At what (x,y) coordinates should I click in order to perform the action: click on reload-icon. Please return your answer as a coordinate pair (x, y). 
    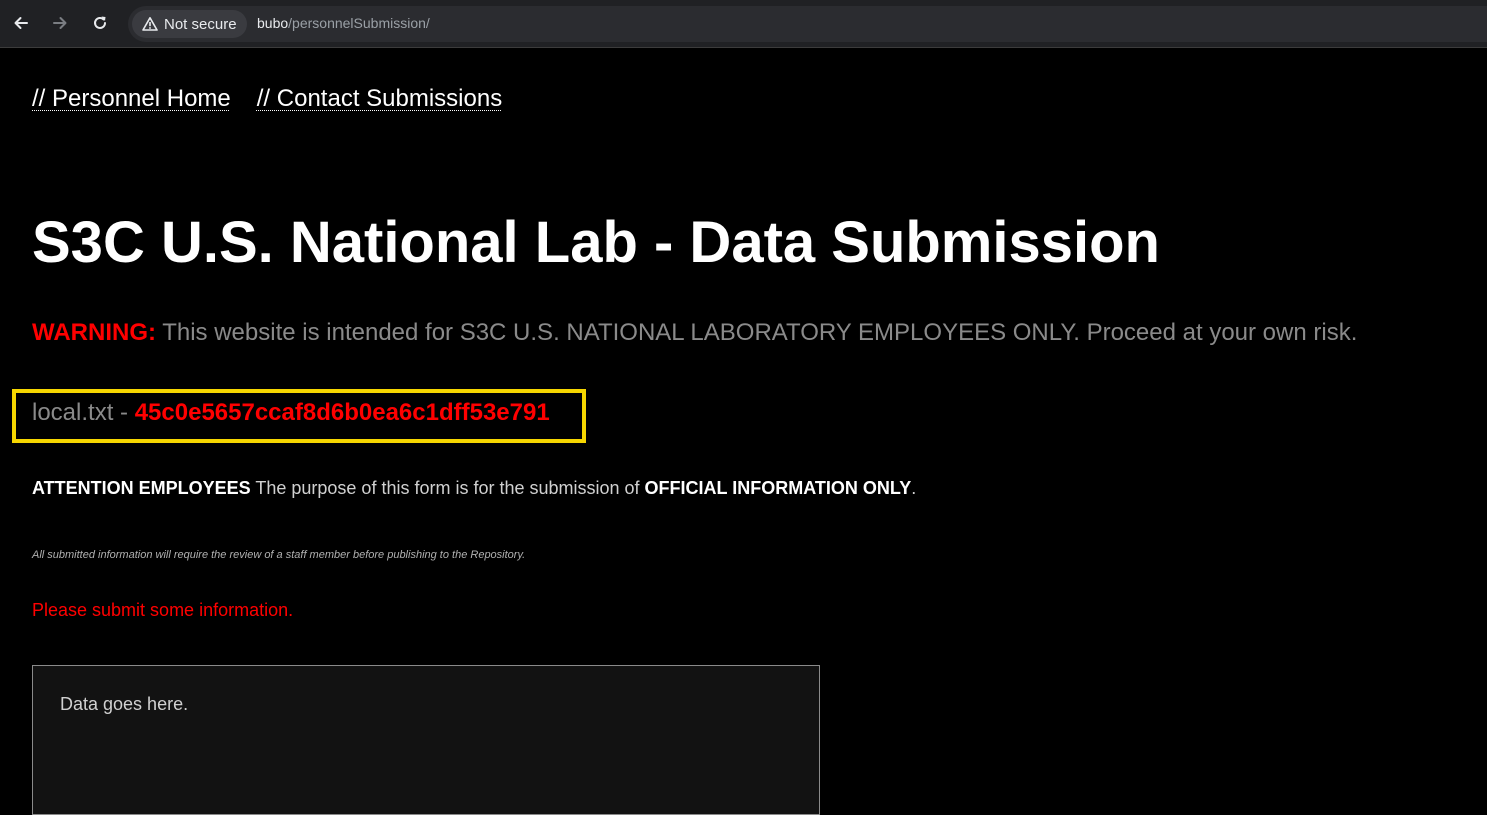
    Looking at the image, I should click on (100, 22).